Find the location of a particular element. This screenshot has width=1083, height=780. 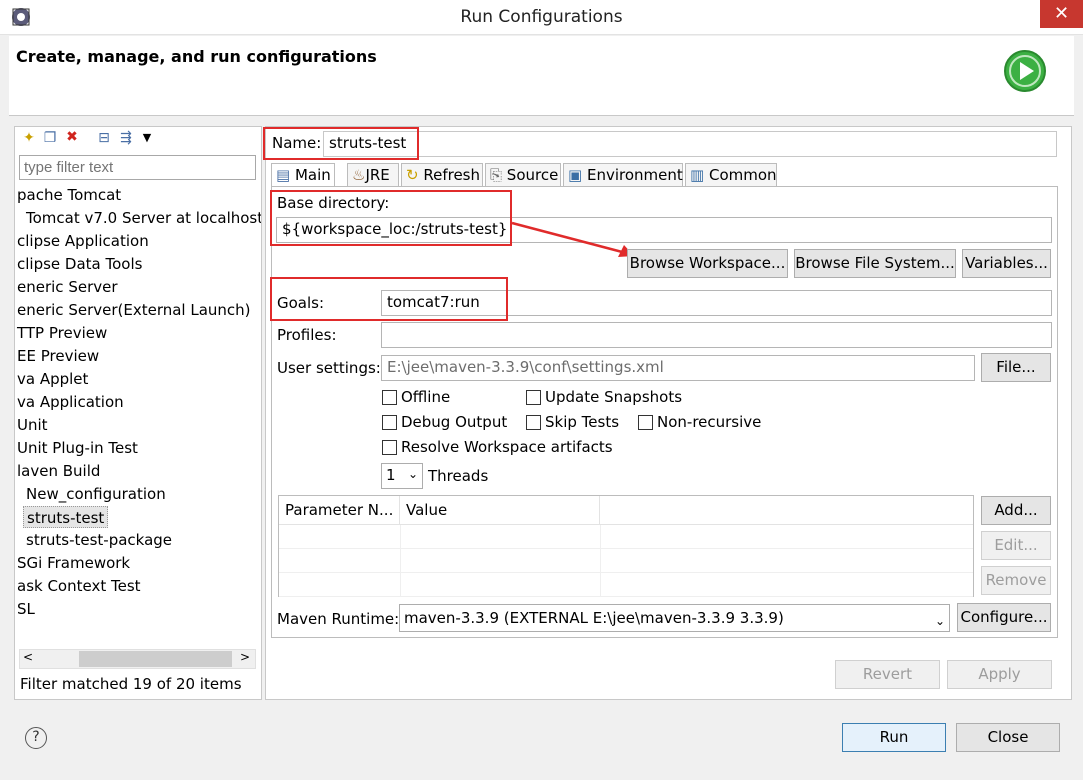

tree-item-selected: struts-test is located at coordinates (66, 517).